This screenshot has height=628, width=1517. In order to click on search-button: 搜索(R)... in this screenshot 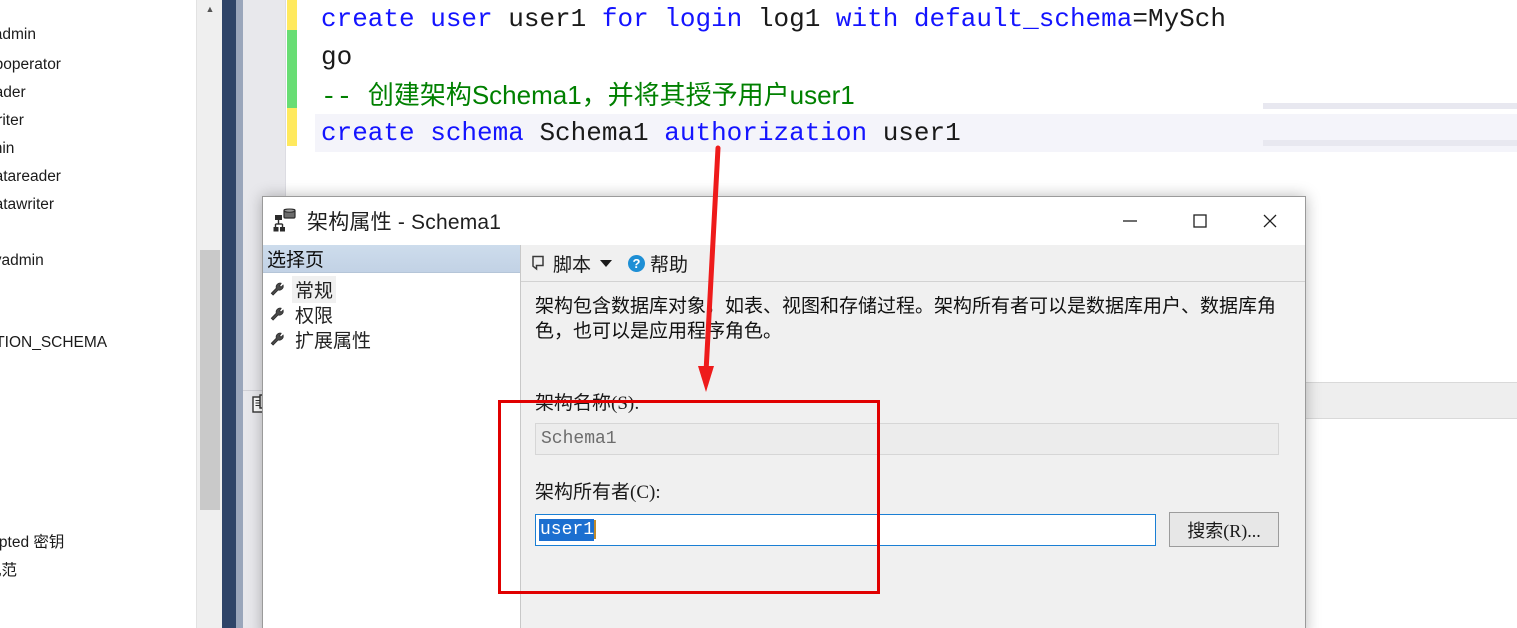, I will do `click(1224, 529)`.